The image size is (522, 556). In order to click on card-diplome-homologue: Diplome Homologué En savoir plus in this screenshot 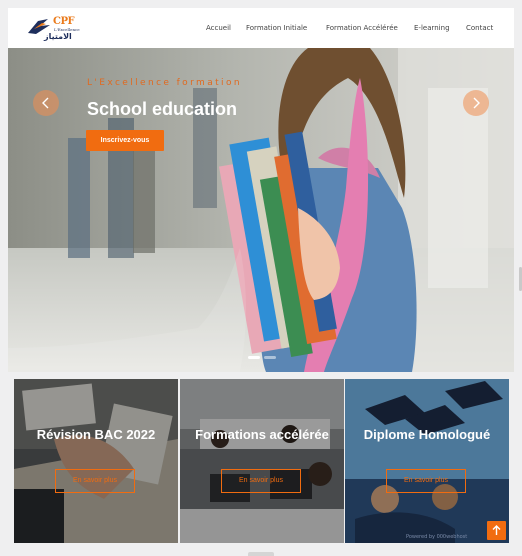, I will do `click(427, 461)`.